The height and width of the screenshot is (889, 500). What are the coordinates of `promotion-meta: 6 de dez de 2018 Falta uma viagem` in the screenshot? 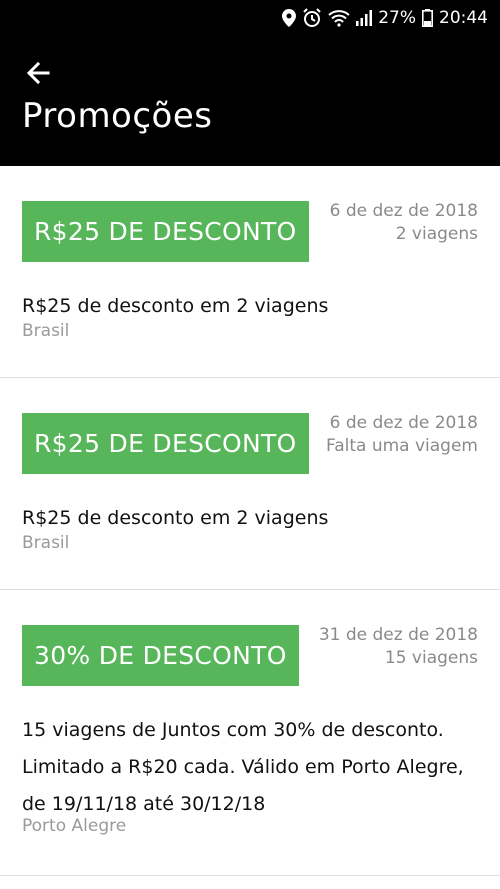 It's located at (402, 435).